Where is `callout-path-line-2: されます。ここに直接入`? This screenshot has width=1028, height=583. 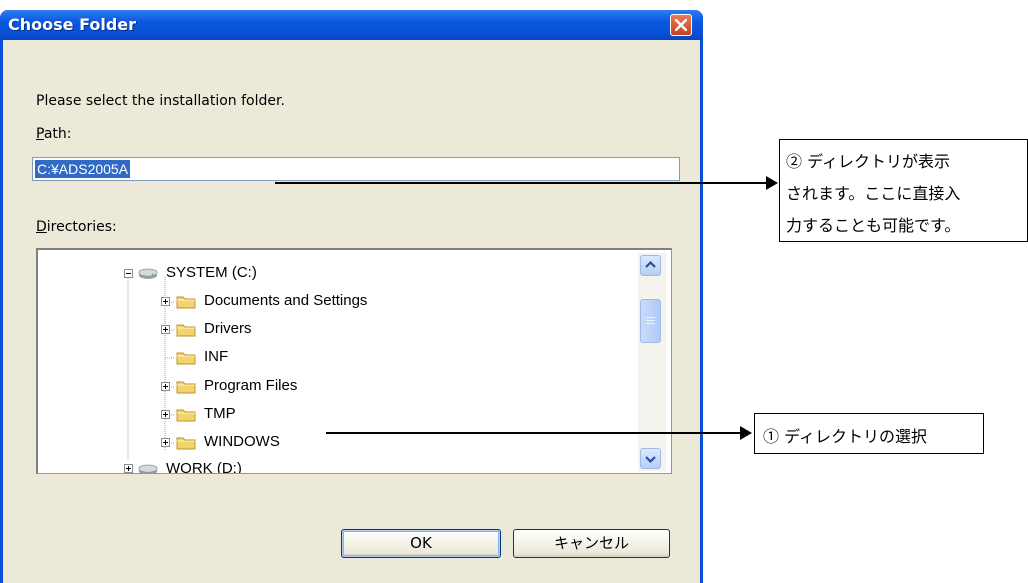
callout-path-line-2: されます。ここに直接入 is located at coordinates (873, 193).